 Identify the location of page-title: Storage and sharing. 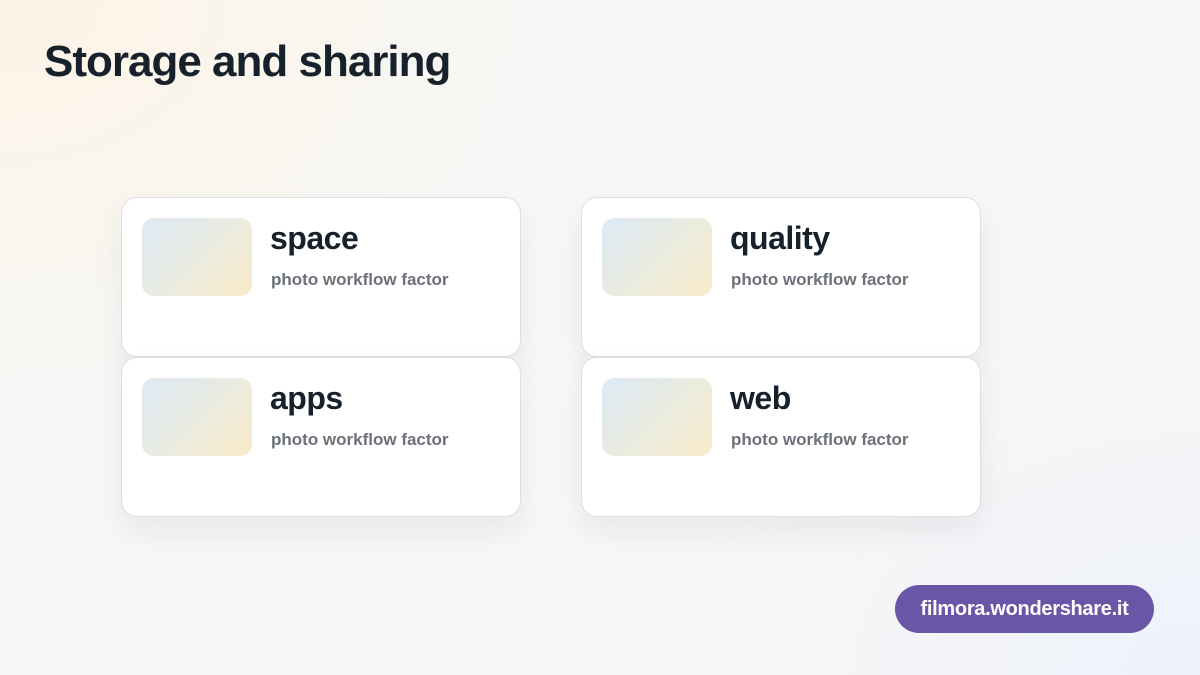
(247, 61).